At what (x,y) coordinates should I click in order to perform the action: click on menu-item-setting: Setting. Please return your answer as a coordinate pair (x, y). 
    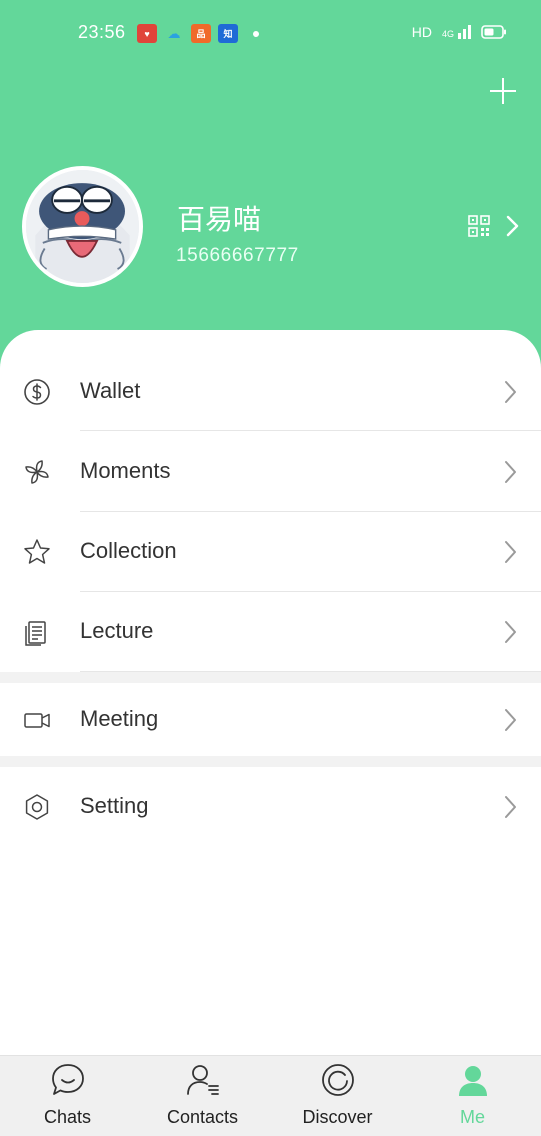
    Looking at the image, I should click on (270, 806).